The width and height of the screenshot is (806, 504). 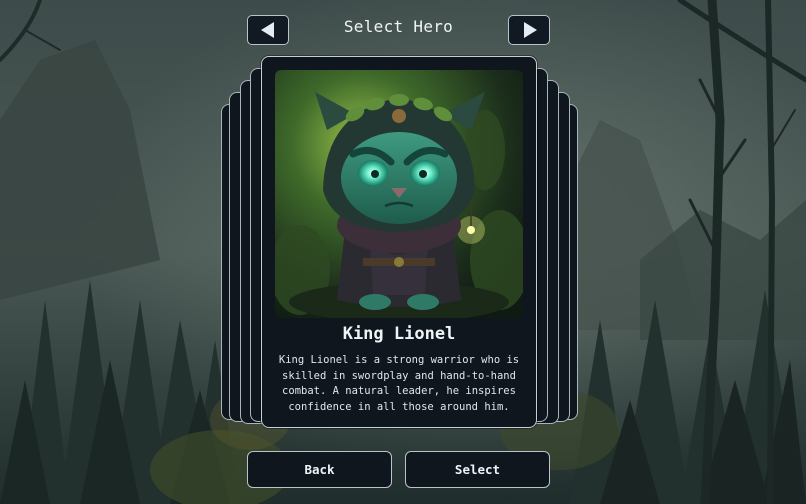 What do you see at coordinates (477, 469) in the screenshot?
I see `select-button: Select` at bounding box center [477, 469].